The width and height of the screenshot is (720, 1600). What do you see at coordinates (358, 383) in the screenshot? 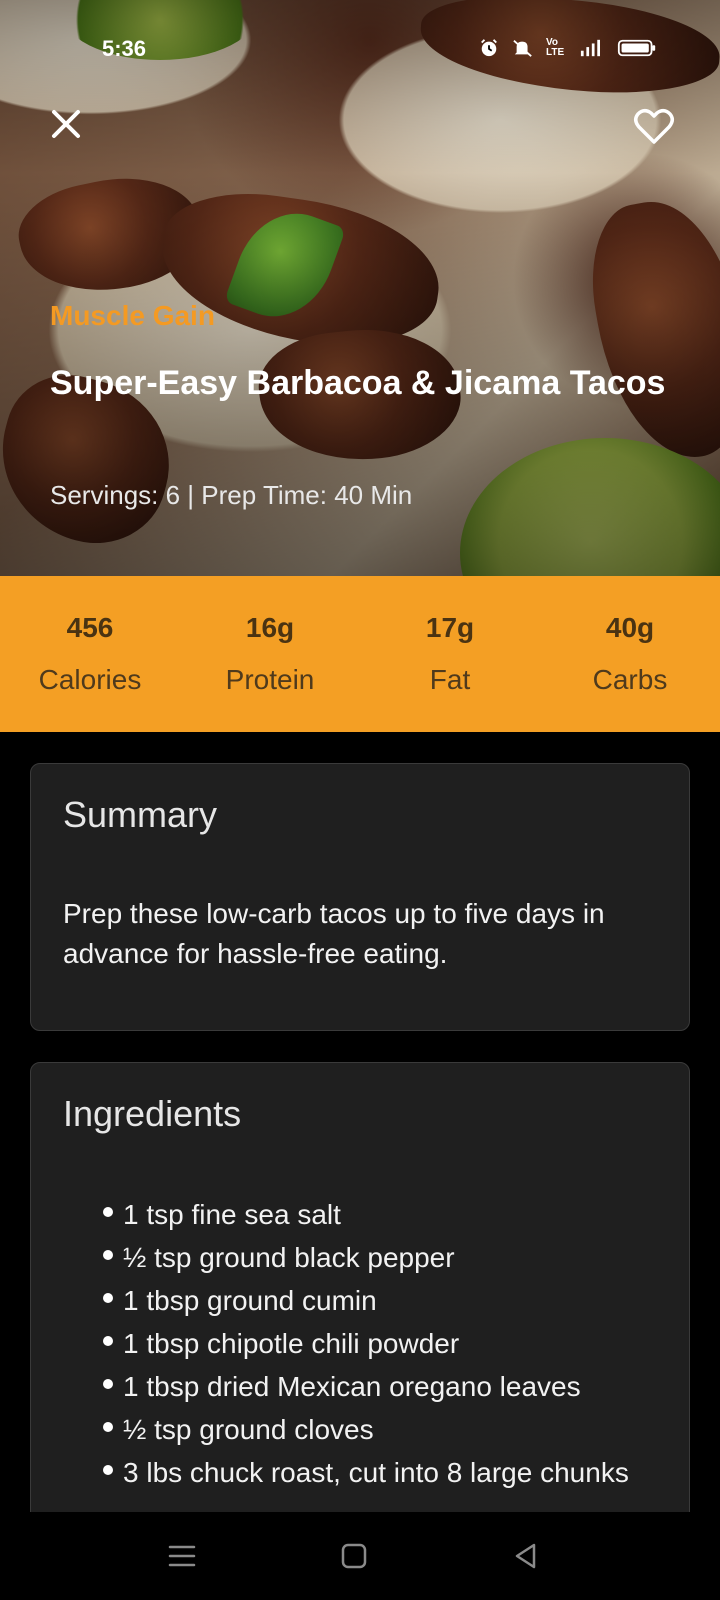
I see `recipe-title: Super-Easy Barbacoa & Jicama Tacos` at bounding box center [358, 383].